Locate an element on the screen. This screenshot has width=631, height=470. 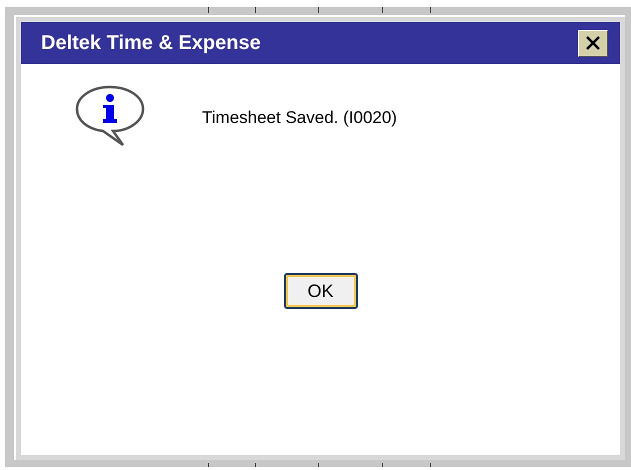
close-icon is located at coordinates (593, 43).